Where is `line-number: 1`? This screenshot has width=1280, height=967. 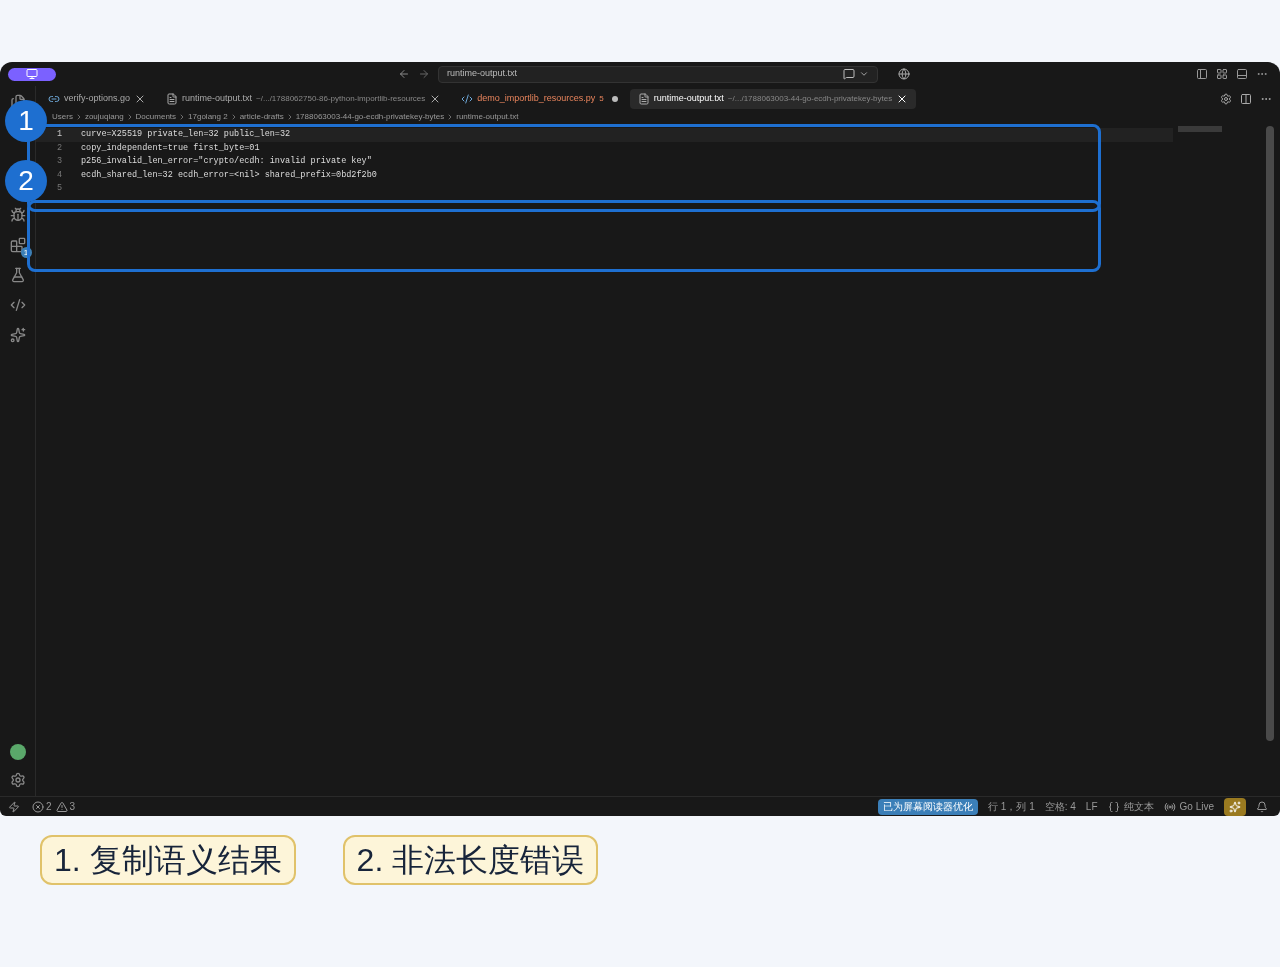
line-number: 1 is located at coordinates (59, 135).